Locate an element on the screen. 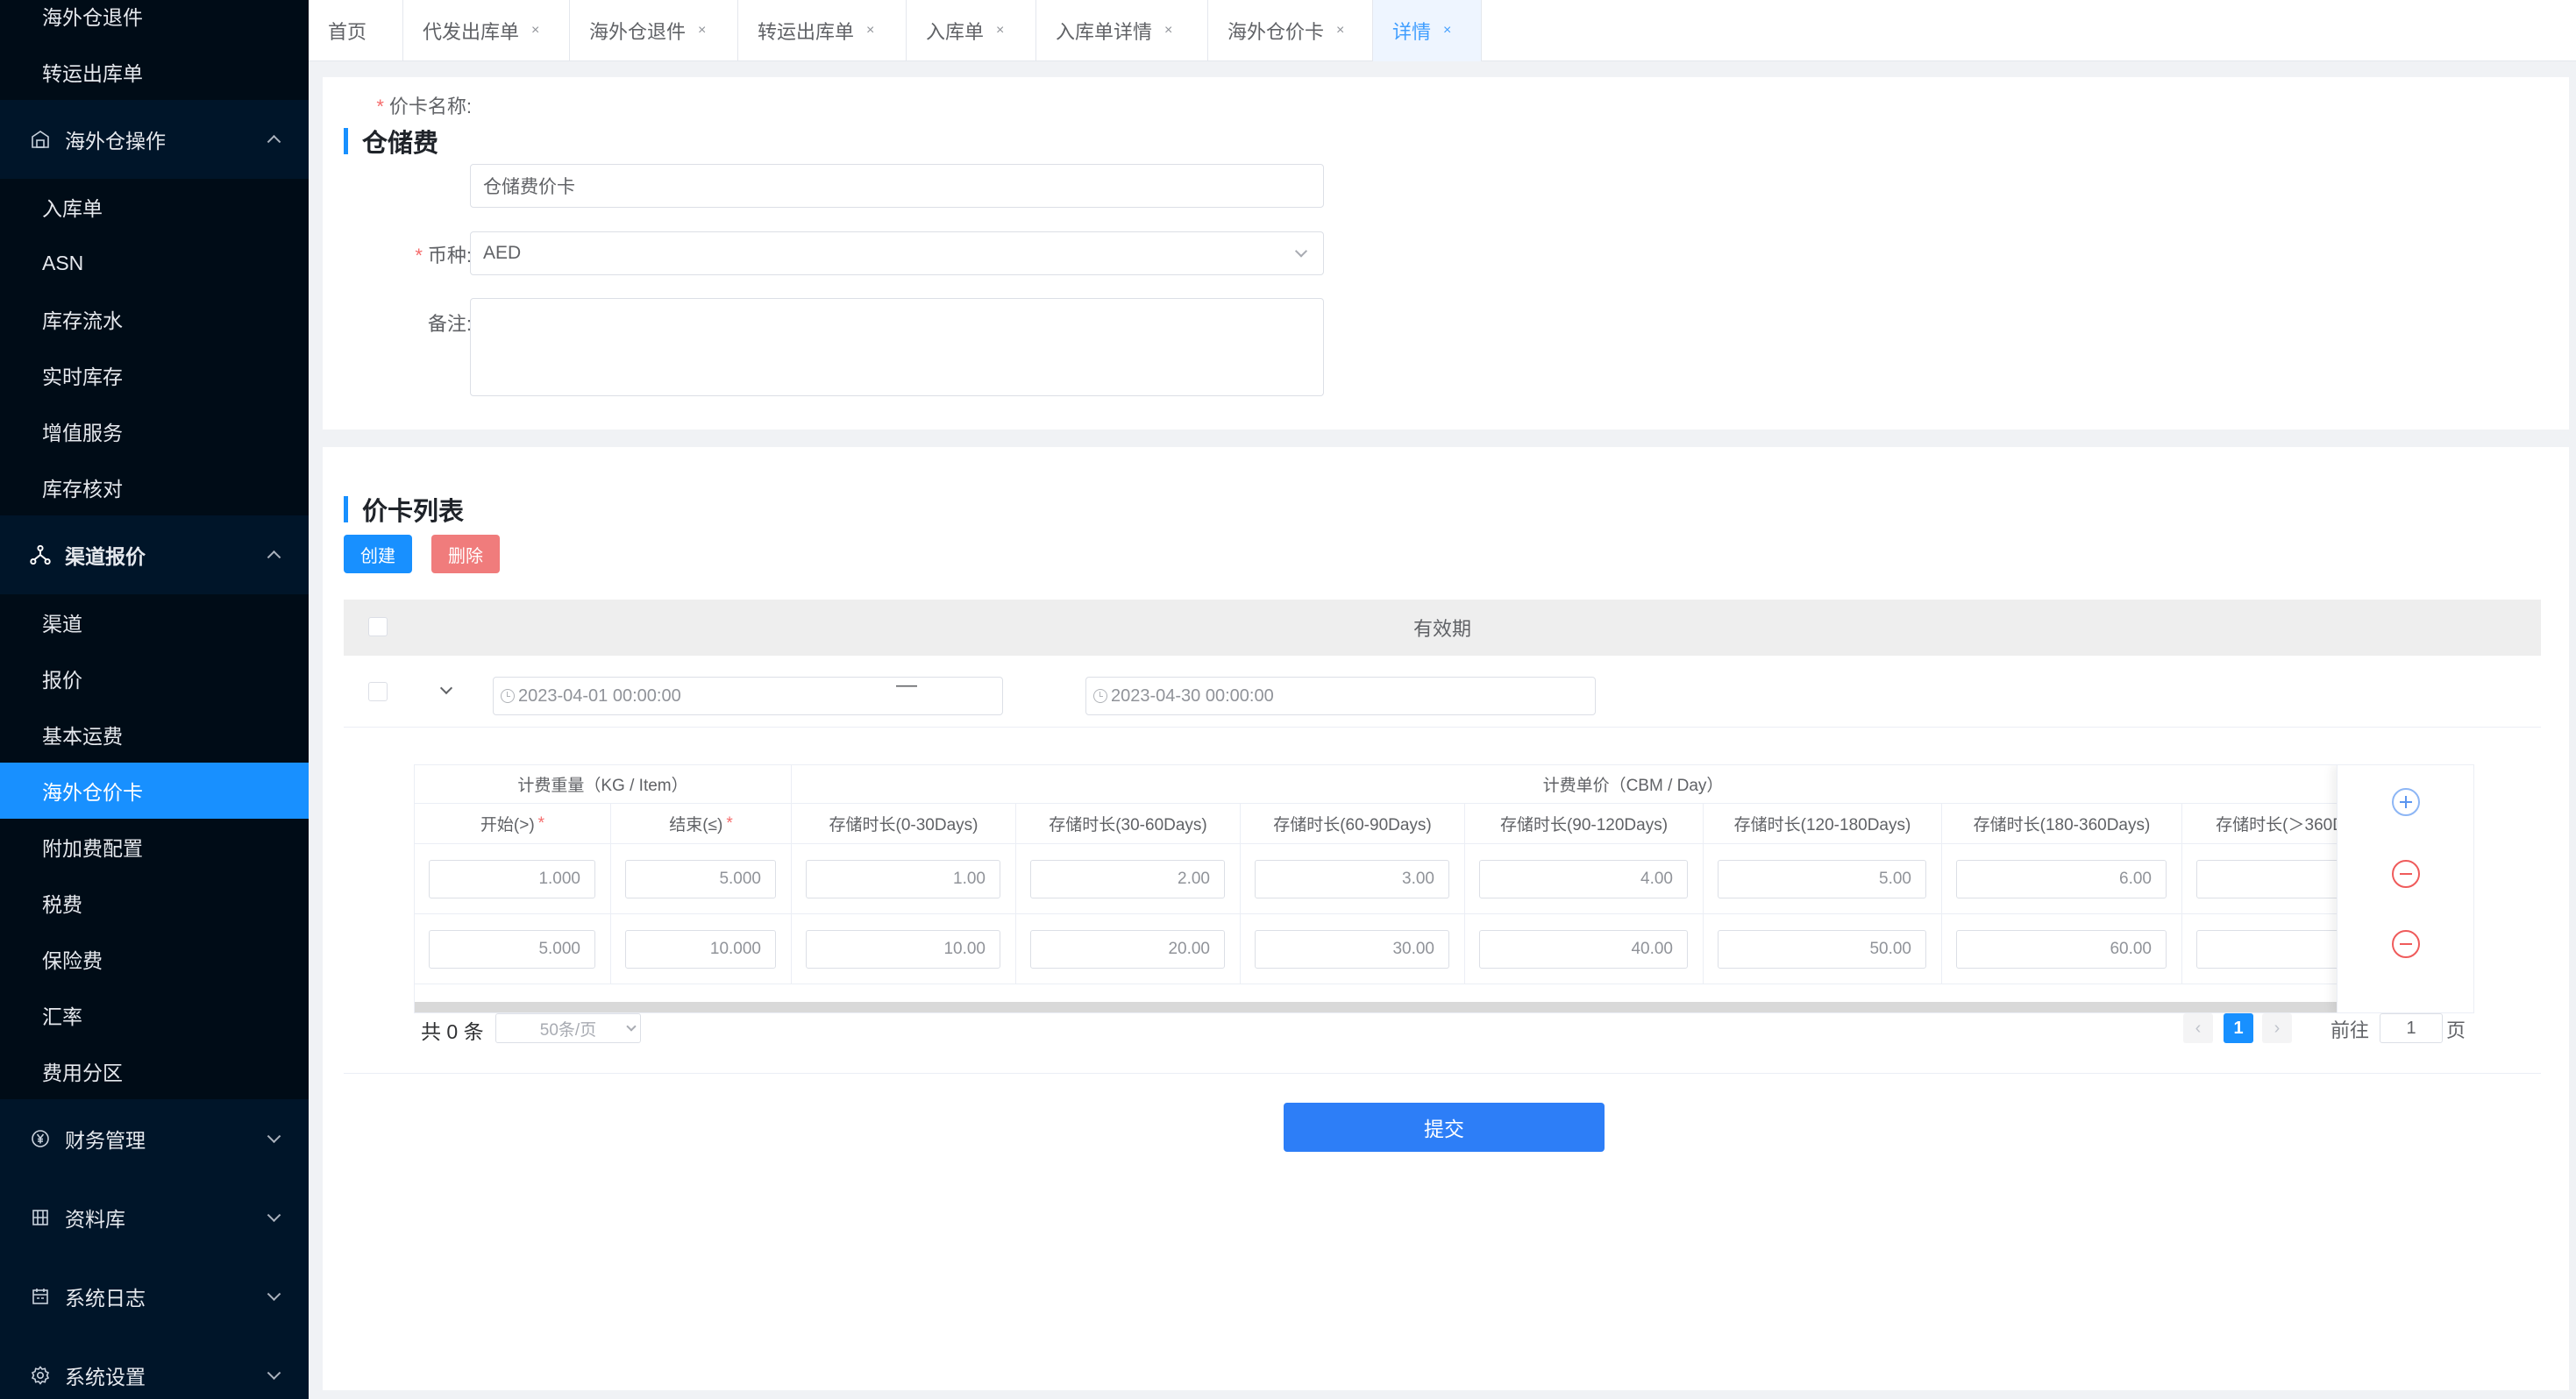 The height and width of the screenshot is (1399, 2576). tab-3: 转运出库单 × is located at coordinates (822, 31).